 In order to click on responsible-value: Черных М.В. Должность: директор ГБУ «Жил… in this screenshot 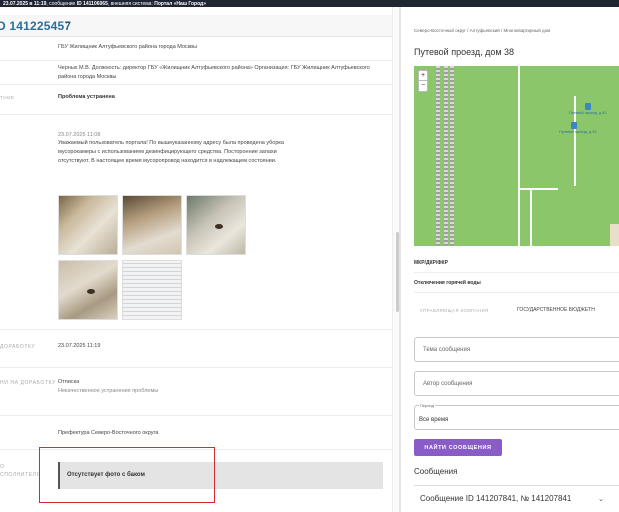, I will do `click(214, 72)`.